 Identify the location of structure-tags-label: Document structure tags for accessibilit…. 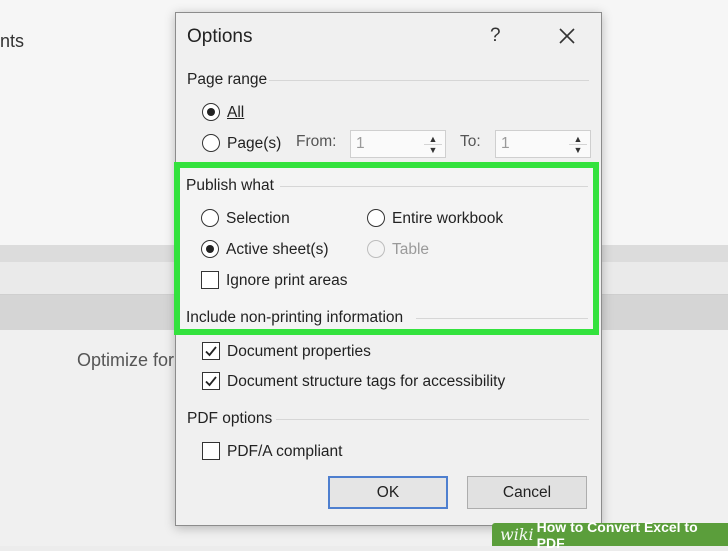
(366, 381).